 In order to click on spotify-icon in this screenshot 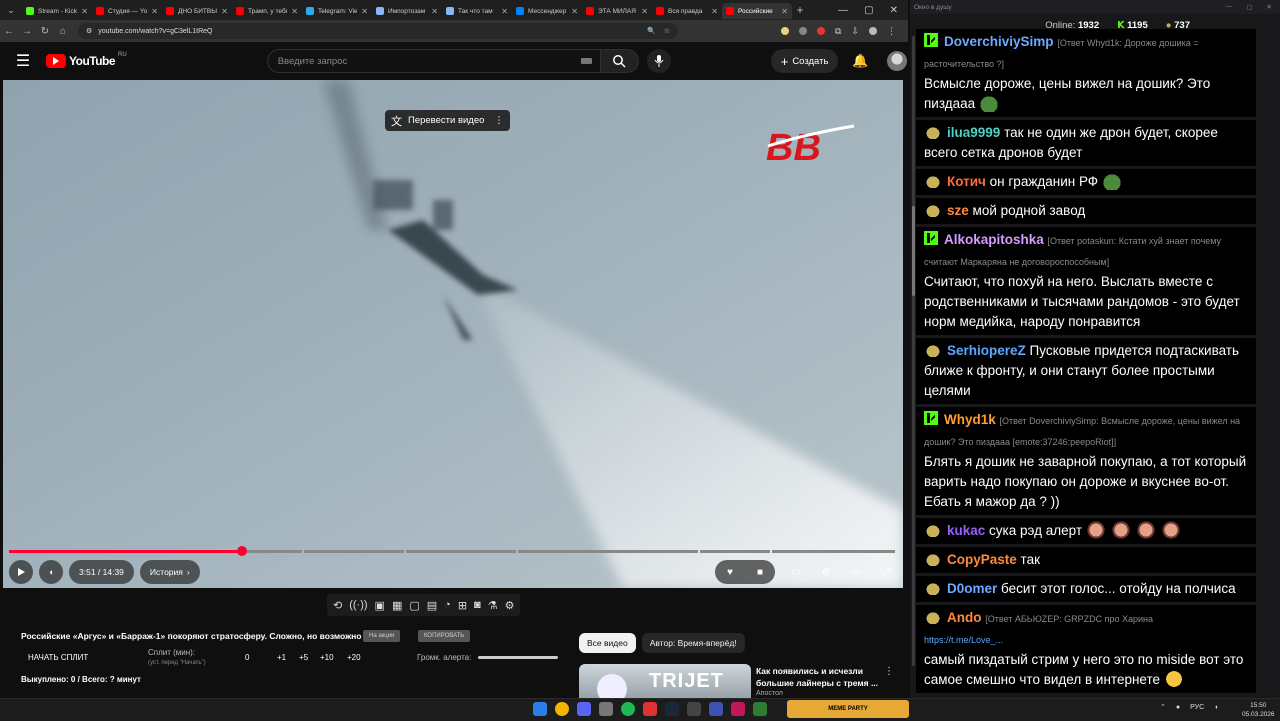, I will do `click(628, 709)`.